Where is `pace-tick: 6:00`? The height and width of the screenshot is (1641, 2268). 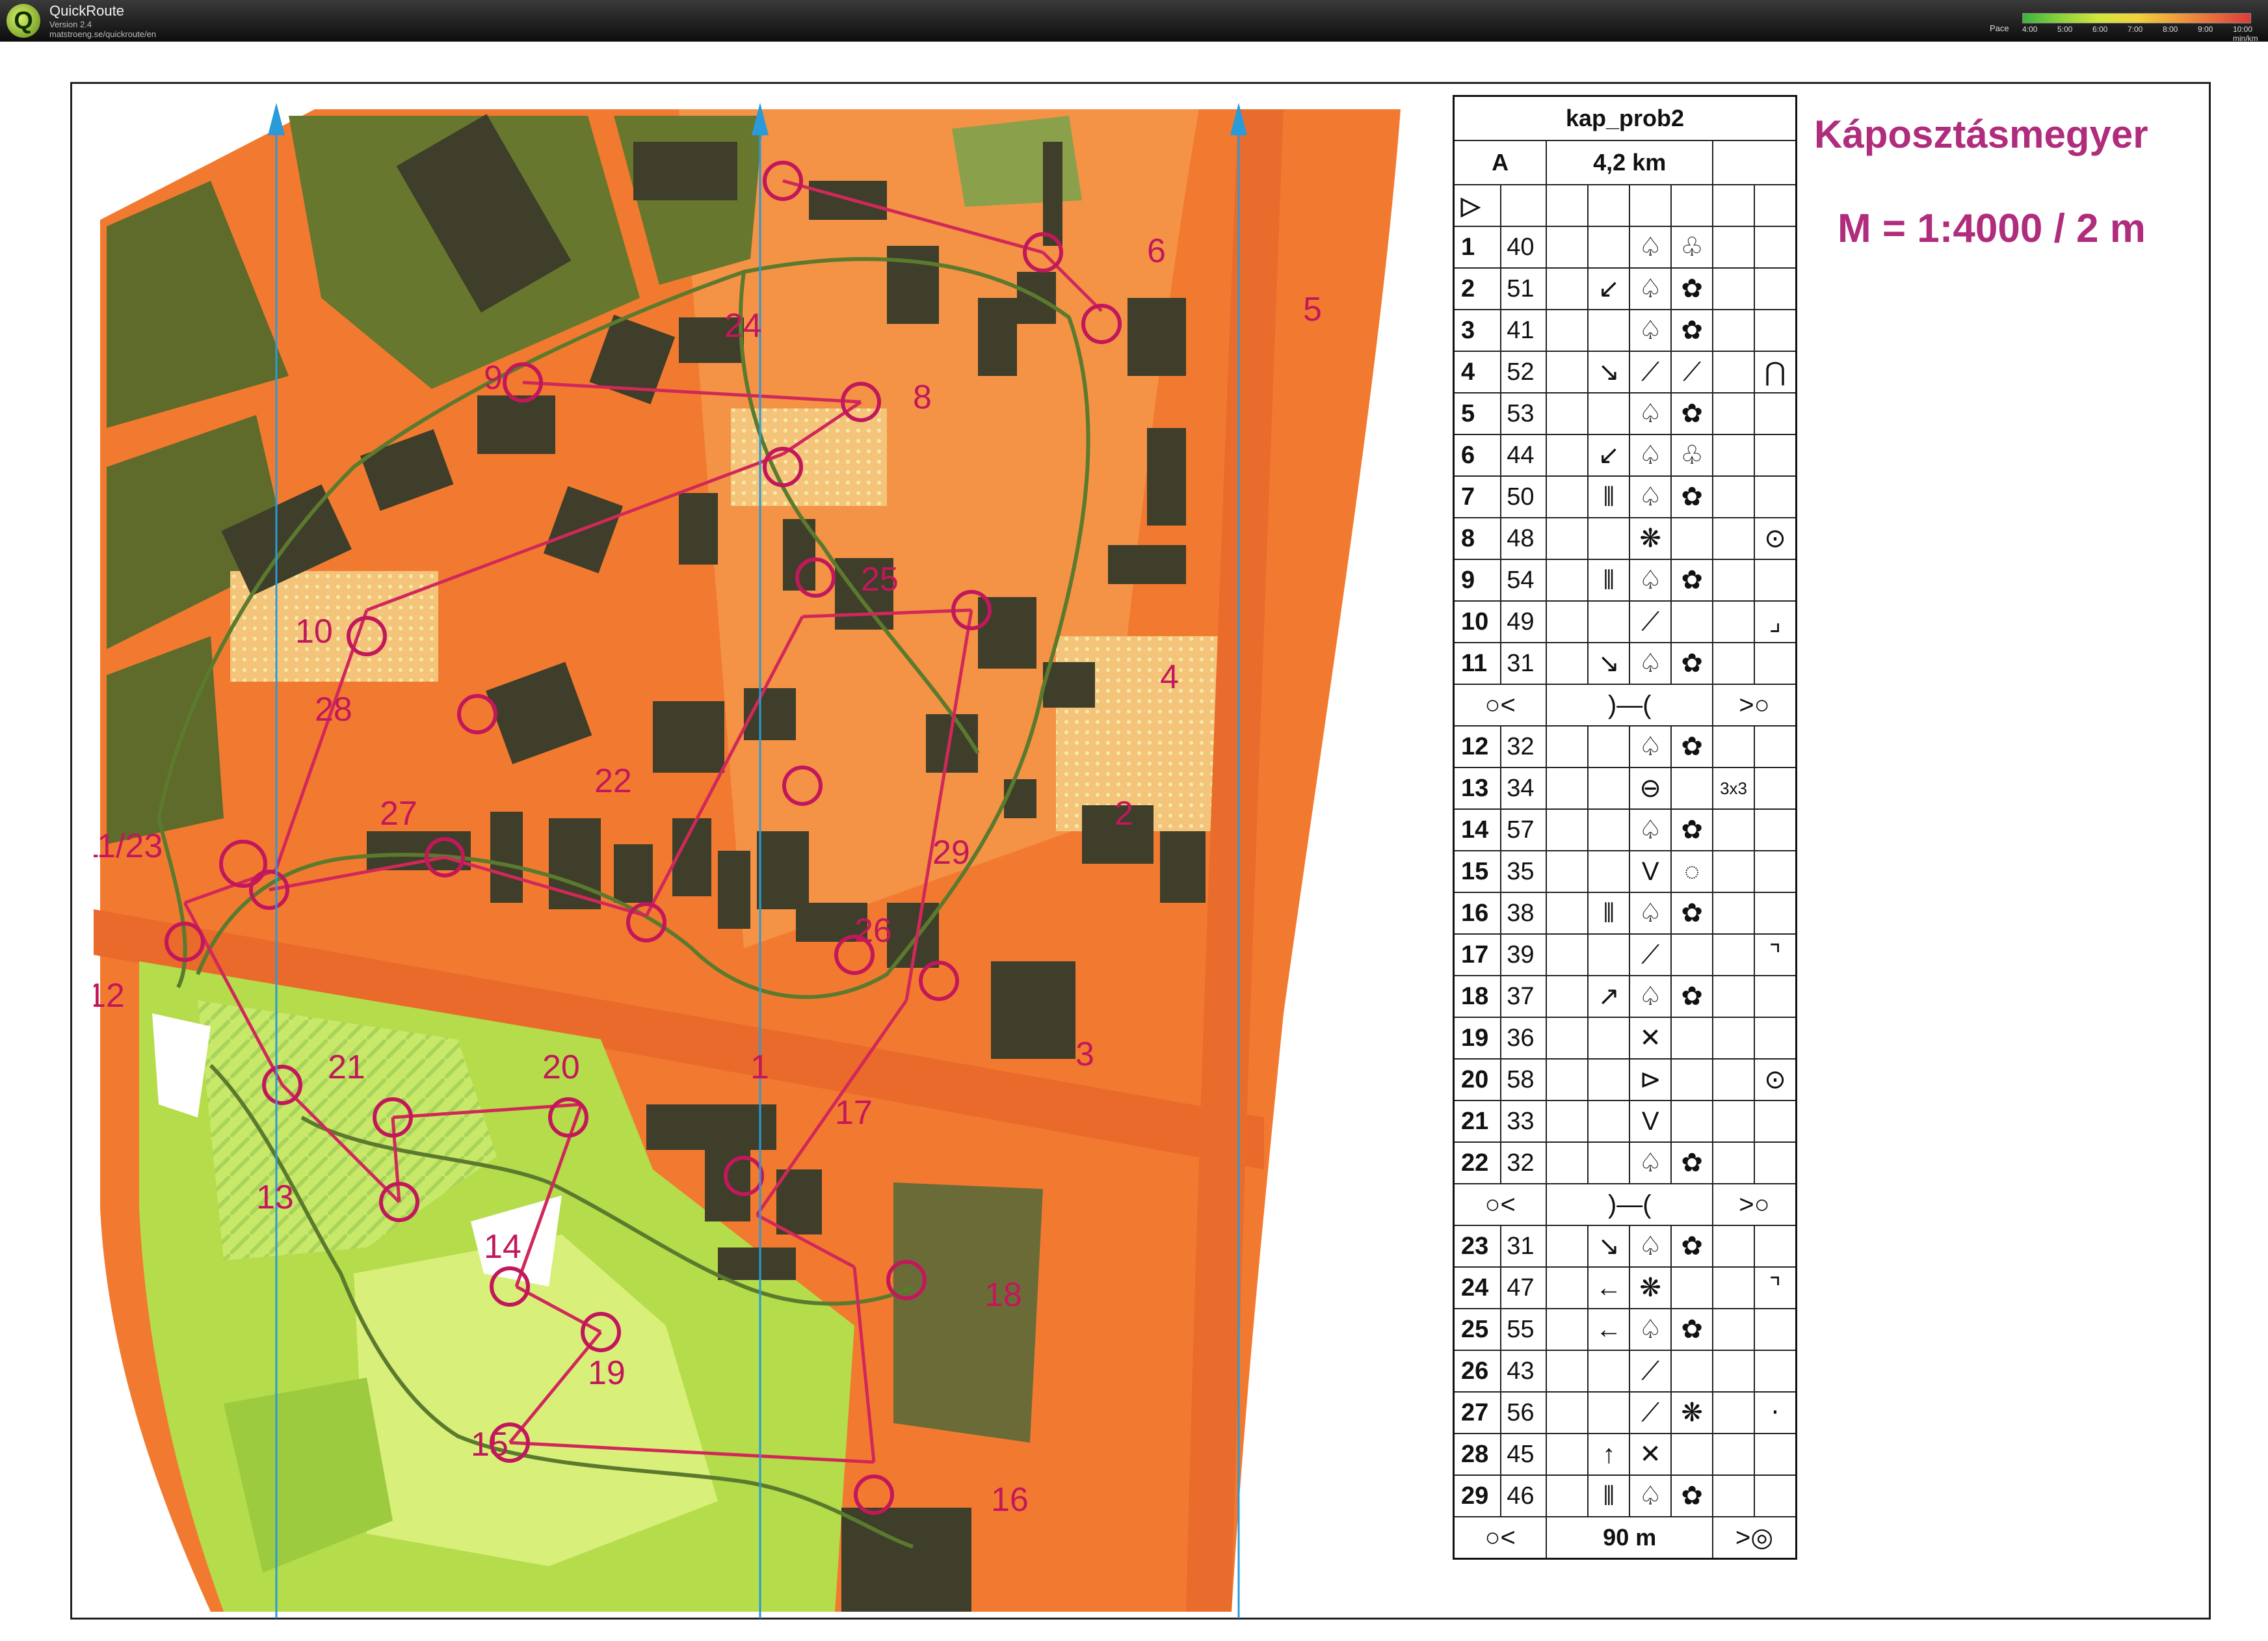
pace-tick: 6:00 is located at coordinates (2100, 30).